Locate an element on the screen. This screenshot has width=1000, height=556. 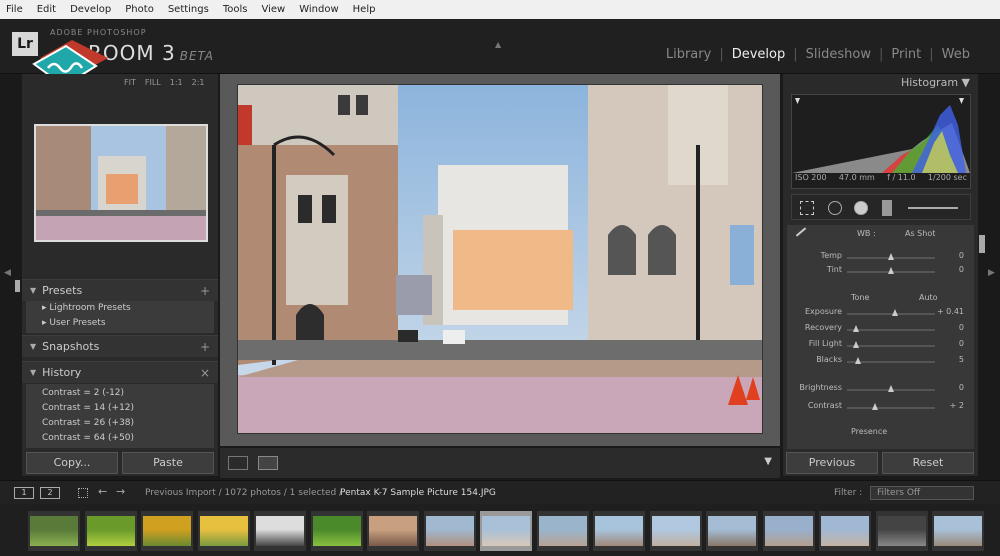
slider-fill-light: Fill Light 0 is located at coordinates (880, 346).